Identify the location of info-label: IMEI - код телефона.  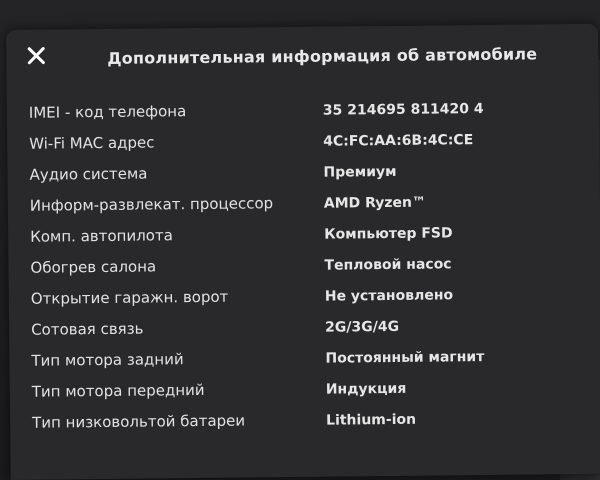
(107, 112).